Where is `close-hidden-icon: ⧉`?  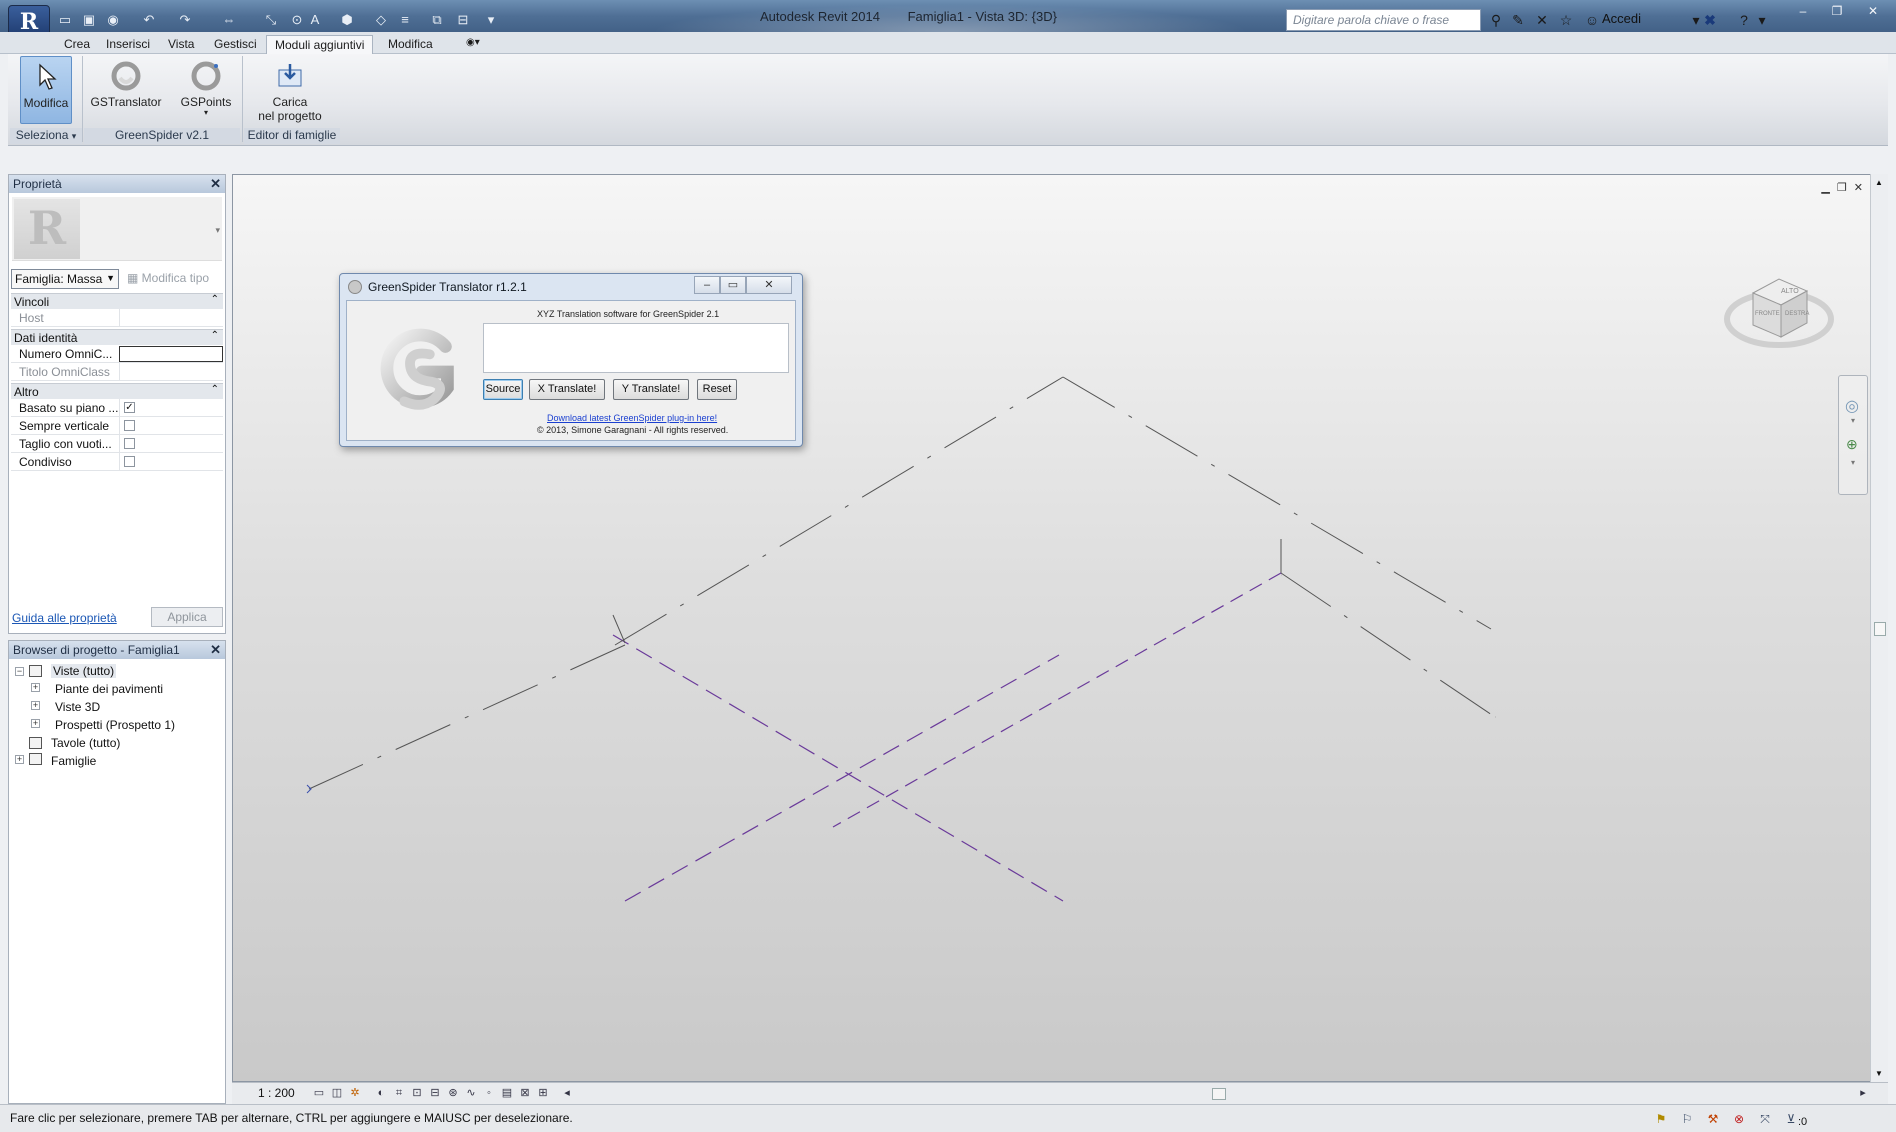
close-hidden-icon: ⧉ is located at coordinates (437, 20).